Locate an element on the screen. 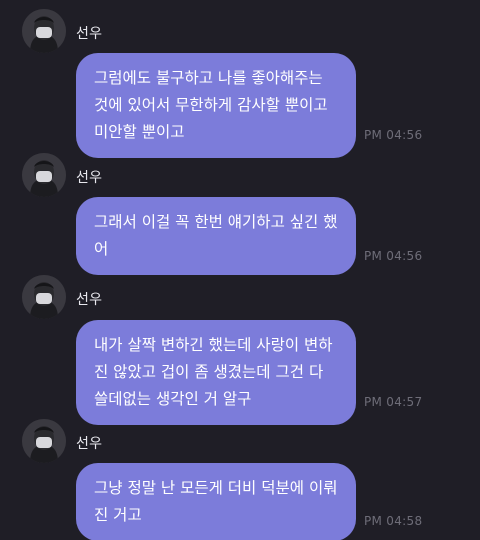 The width and height of the screenshot is (480, 540). message-line: 진 거고 is located at coordinates (118, 515).